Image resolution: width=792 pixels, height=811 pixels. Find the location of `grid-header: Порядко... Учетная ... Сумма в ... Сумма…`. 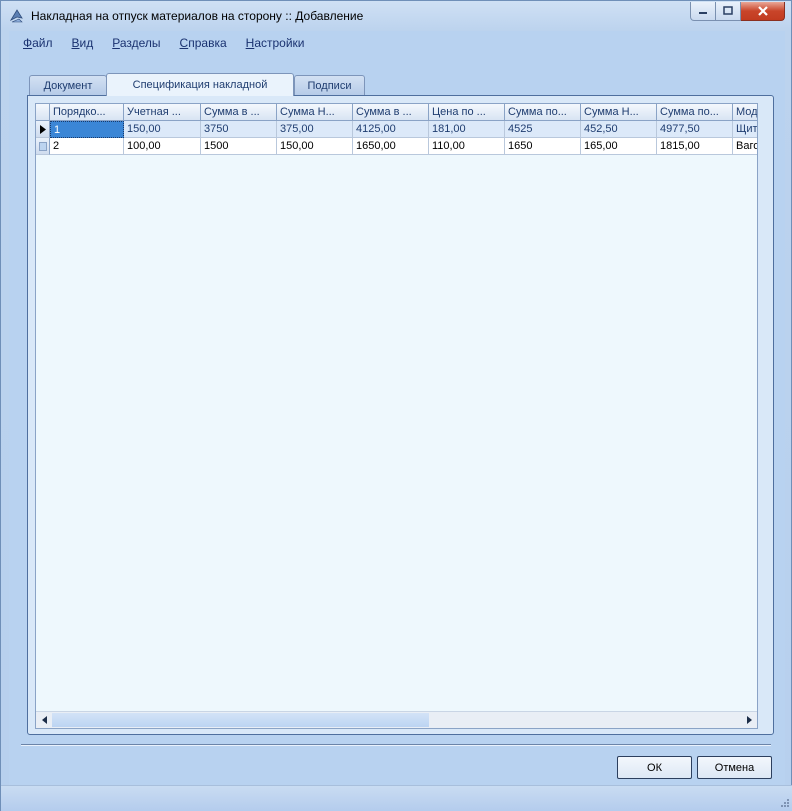

grid-header: Порядко... Учетная ... Сумма в ... Сумма… is located at coordinates (396, 112).